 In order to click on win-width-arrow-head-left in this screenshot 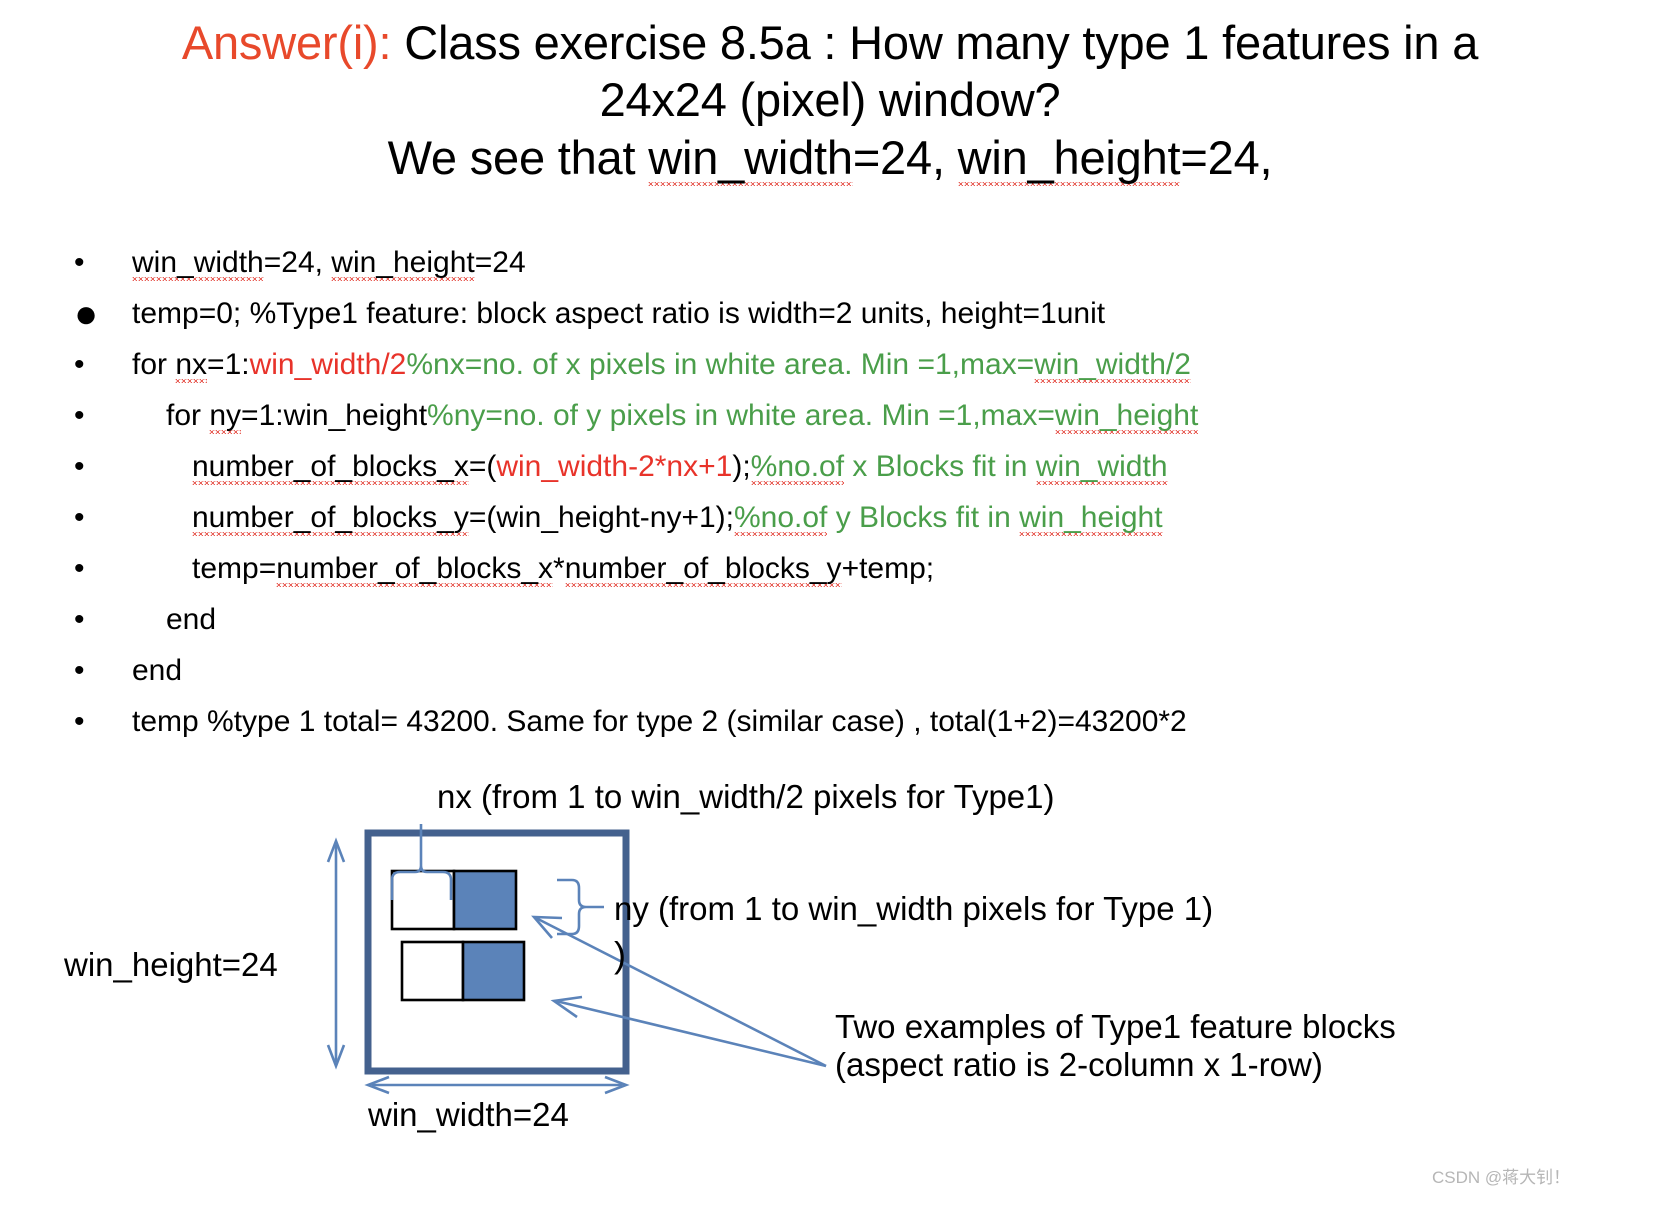, I will do `click(377, 1085)`.